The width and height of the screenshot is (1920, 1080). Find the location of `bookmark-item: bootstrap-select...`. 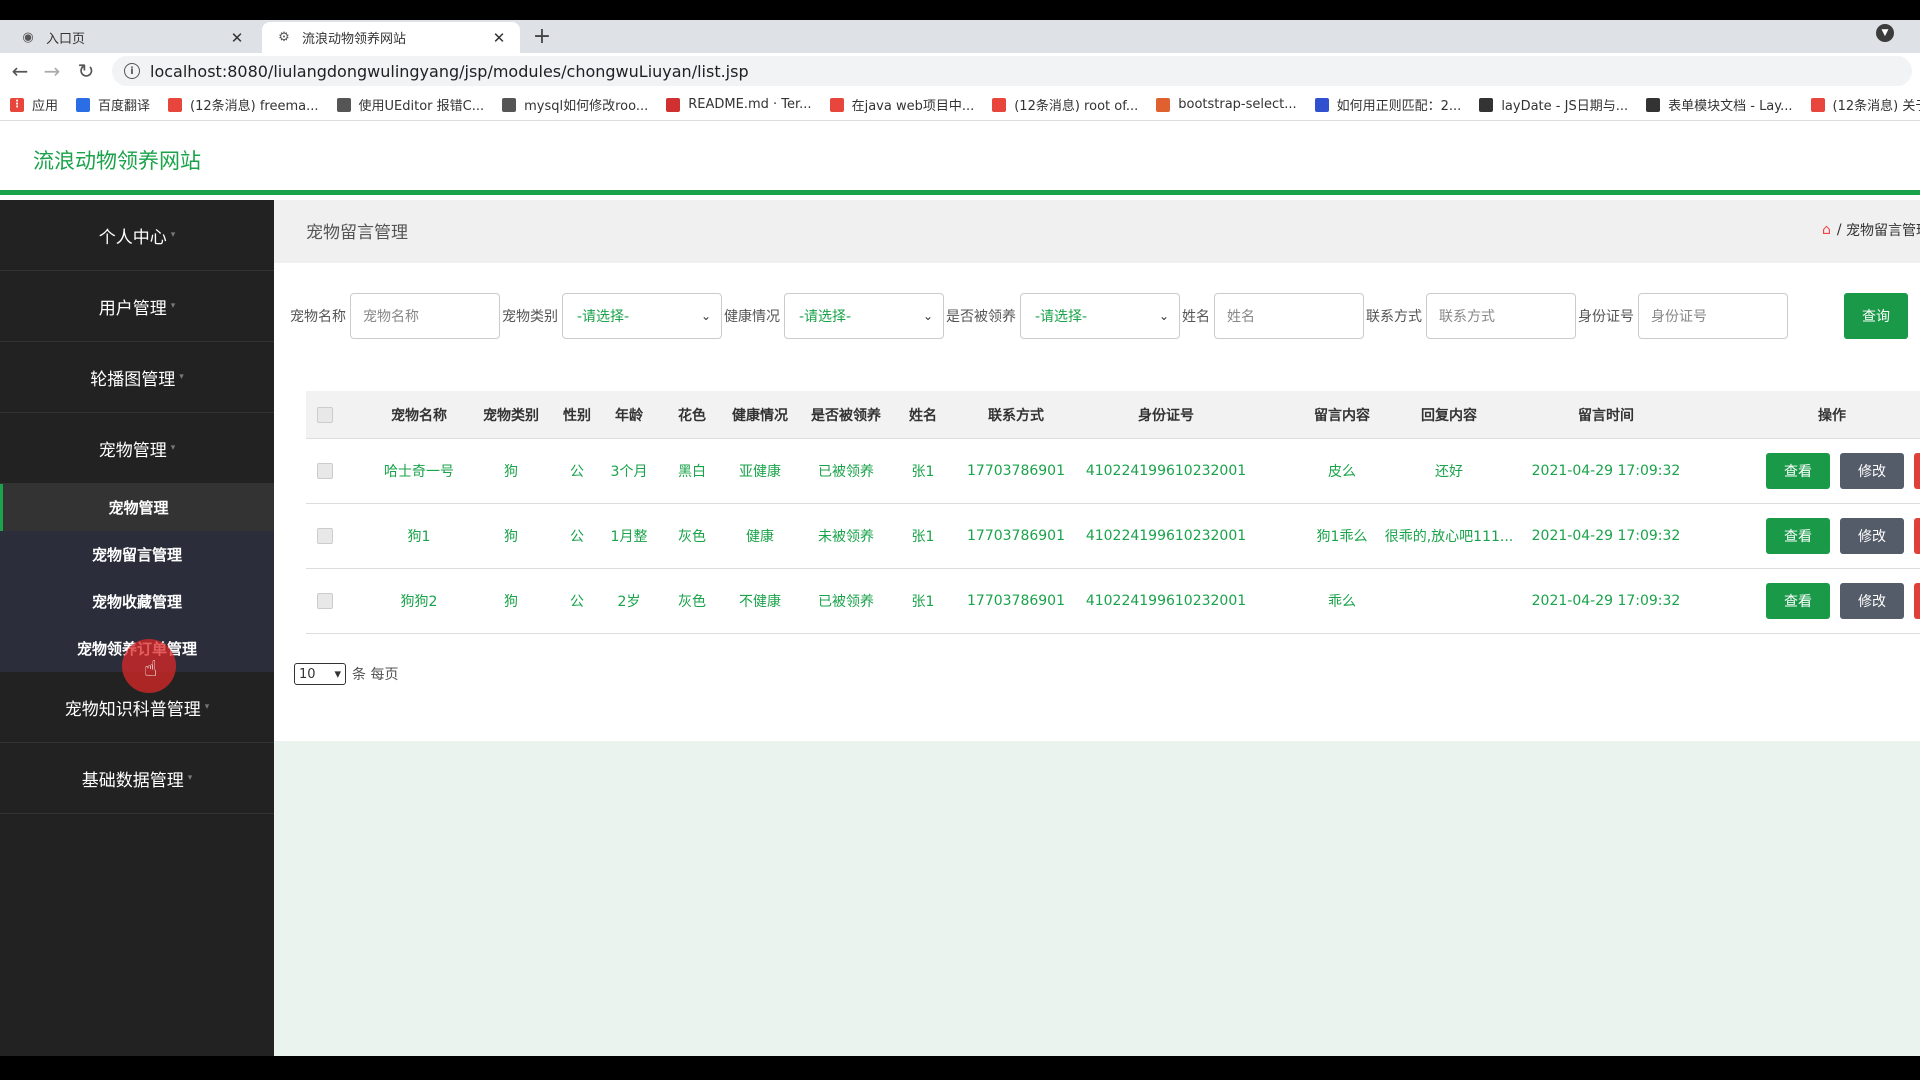

bookmark-item: bootstrap-select... is located at coordinates (1226, 104).